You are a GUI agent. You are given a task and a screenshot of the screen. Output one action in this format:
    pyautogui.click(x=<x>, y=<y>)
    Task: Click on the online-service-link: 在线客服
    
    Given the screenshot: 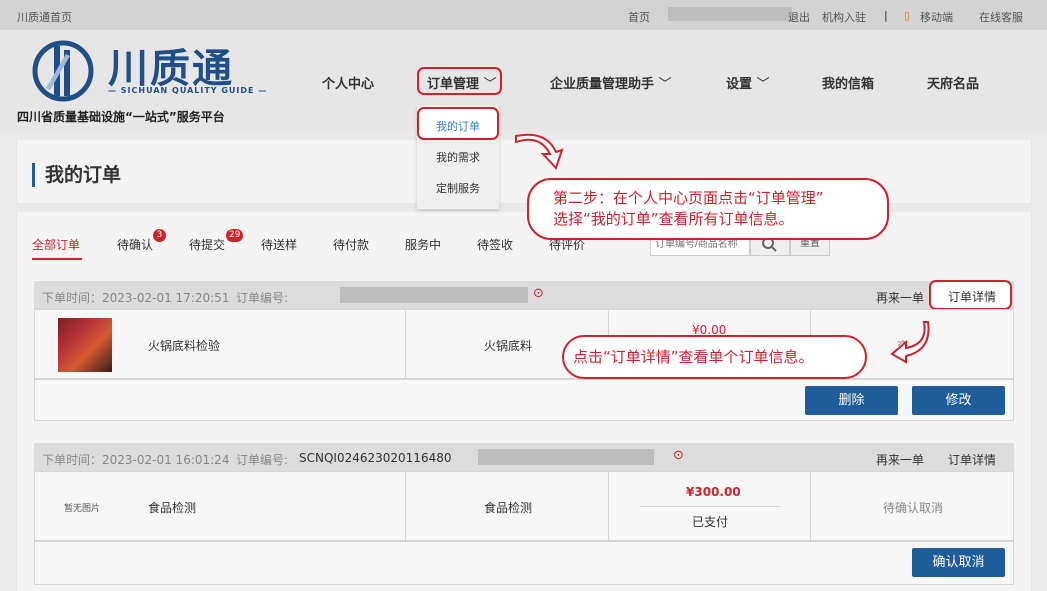 What is the action you would take?
    pyautogui.click(x=1001, y=17)
    